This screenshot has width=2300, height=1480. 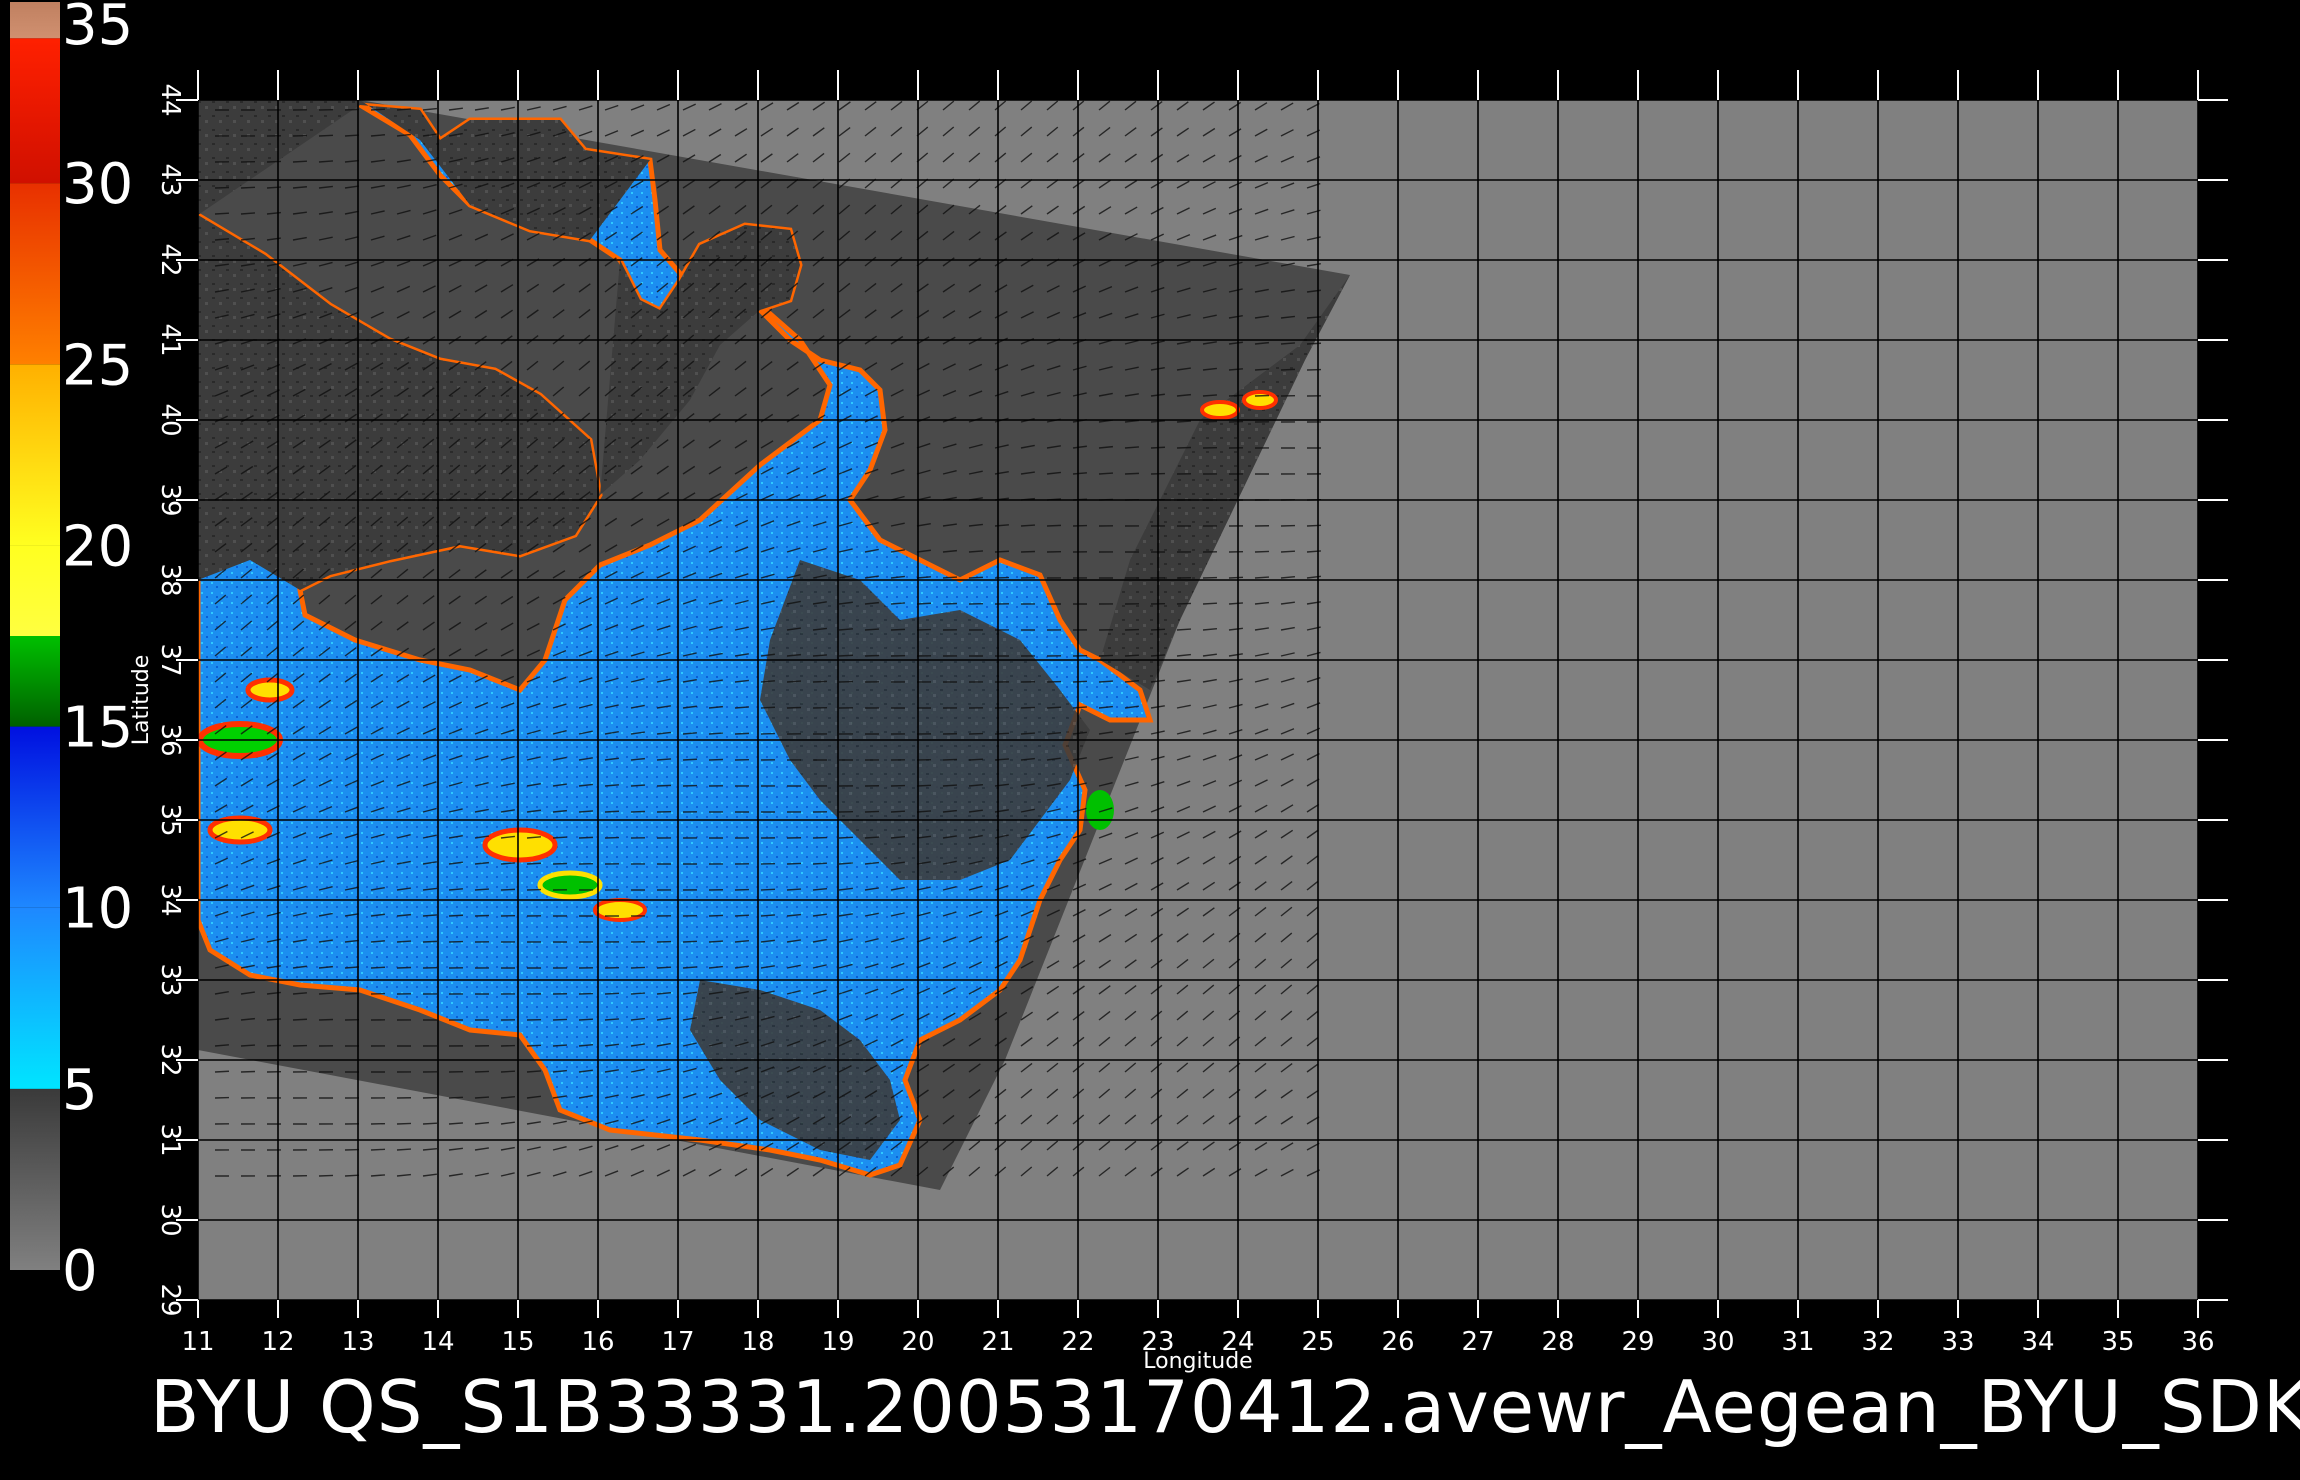 I want to click on lat-tick-label: 37, so click(x=170, y=659).